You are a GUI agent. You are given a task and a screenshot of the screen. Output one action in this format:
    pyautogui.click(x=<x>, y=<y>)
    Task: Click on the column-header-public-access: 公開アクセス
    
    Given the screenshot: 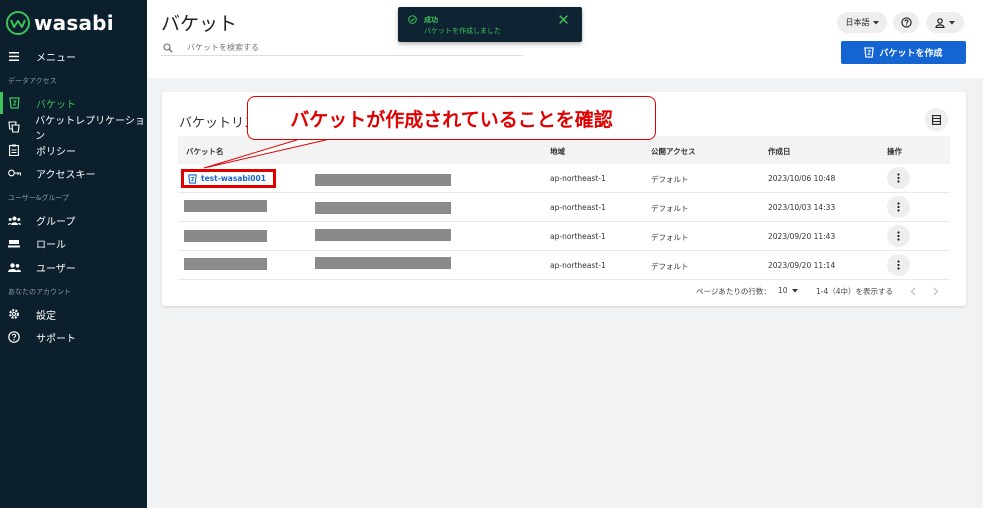 What is the action you would take?
    pyautogui.click(x=673, y=151)
    